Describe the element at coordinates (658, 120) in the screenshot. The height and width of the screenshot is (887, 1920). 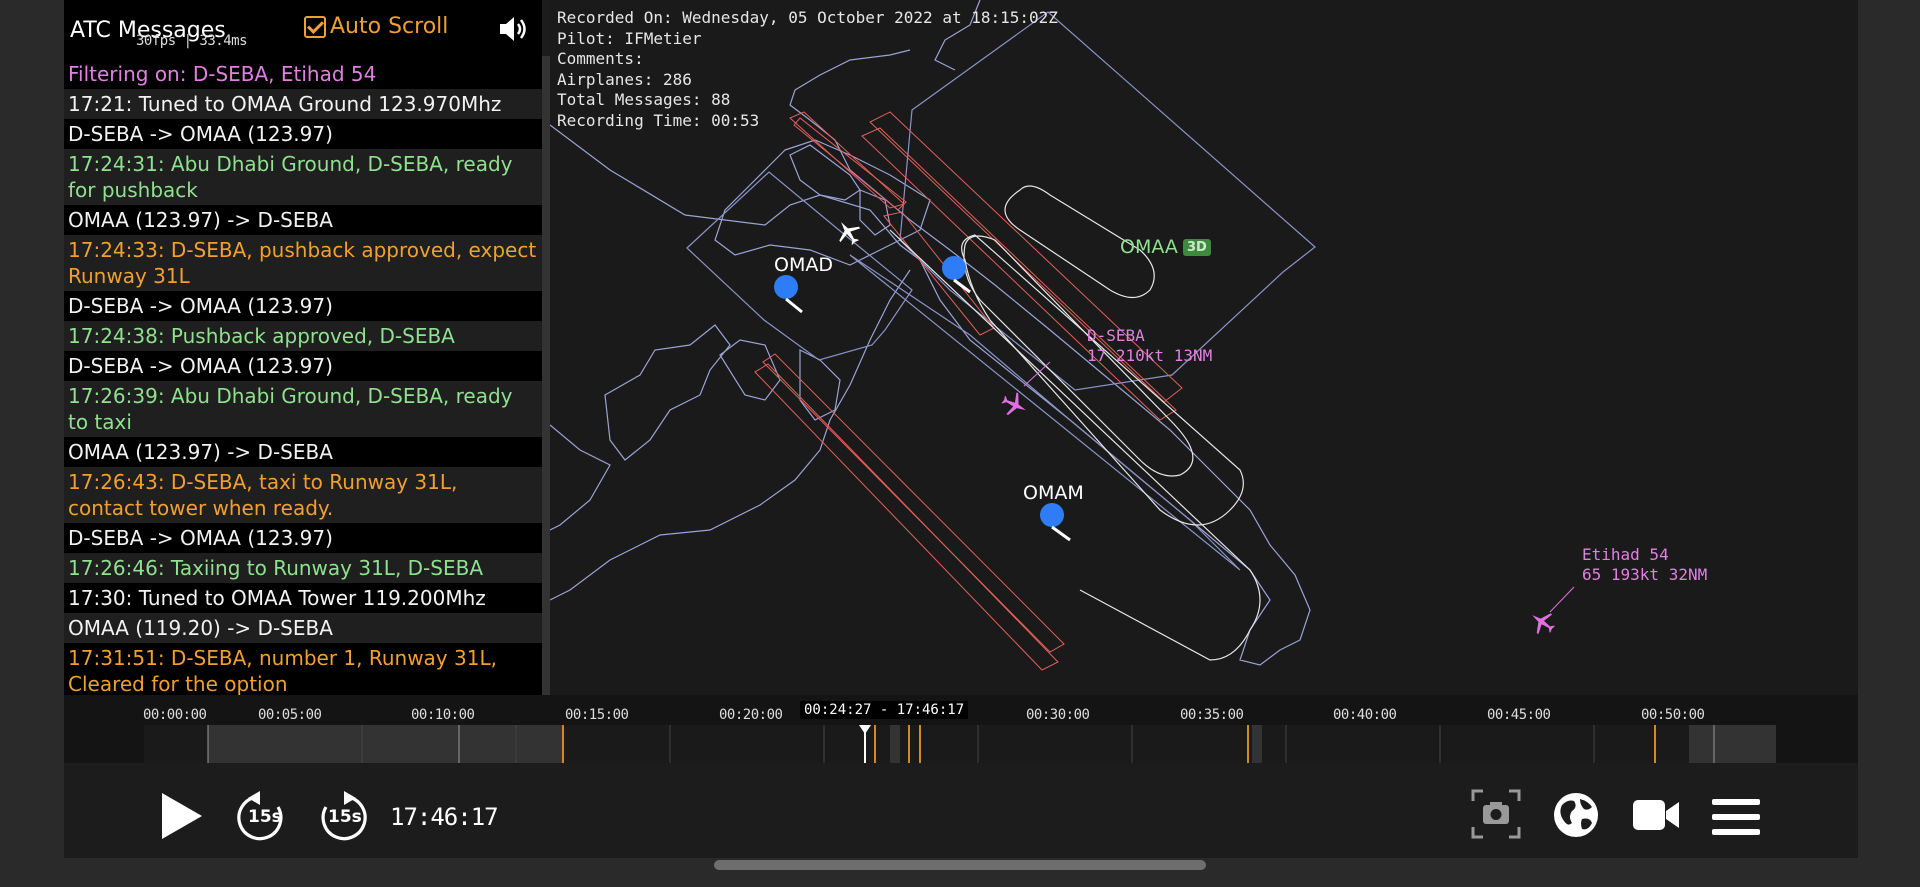
I see `recording-time: Recording Time: 00:53` at that location.